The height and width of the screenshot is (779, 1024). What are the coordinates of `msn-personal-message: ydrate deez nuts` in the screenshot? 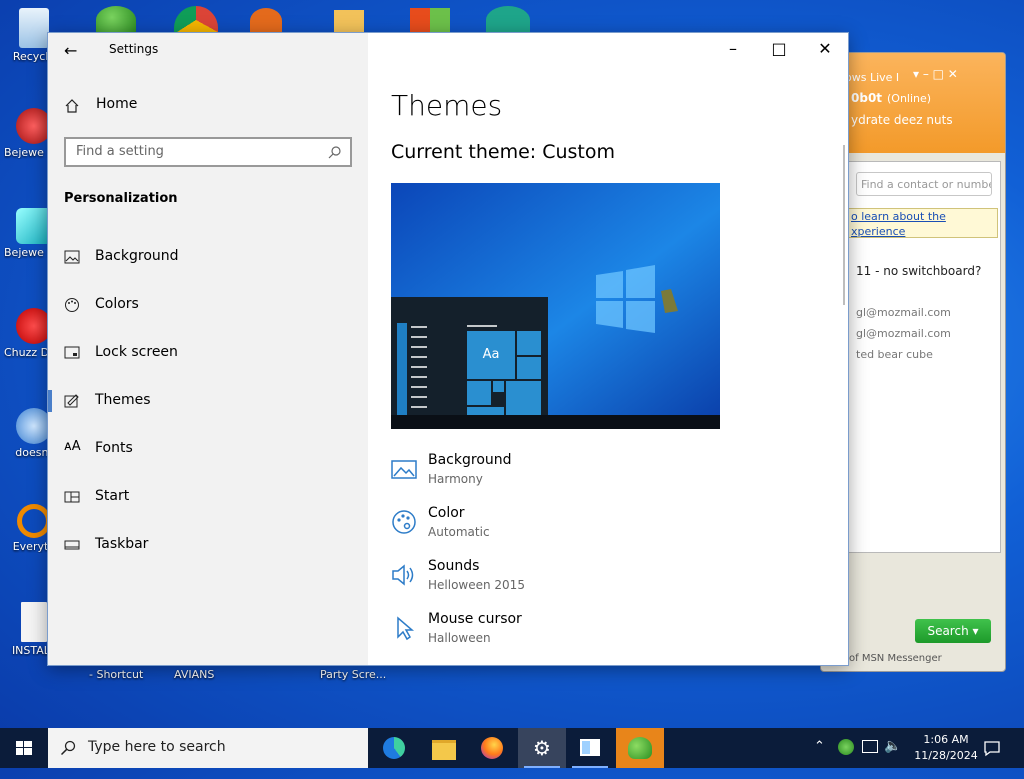 It's located at (902, 120).